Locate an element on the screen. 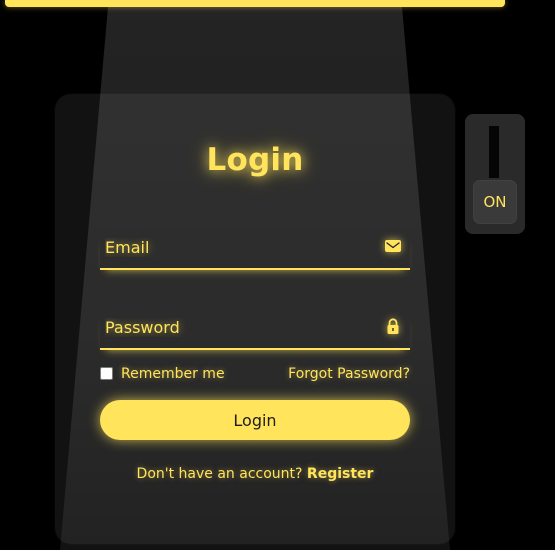 This screenshot has width=555, height=550. login-title: Login is located at coordinates (255, 160).